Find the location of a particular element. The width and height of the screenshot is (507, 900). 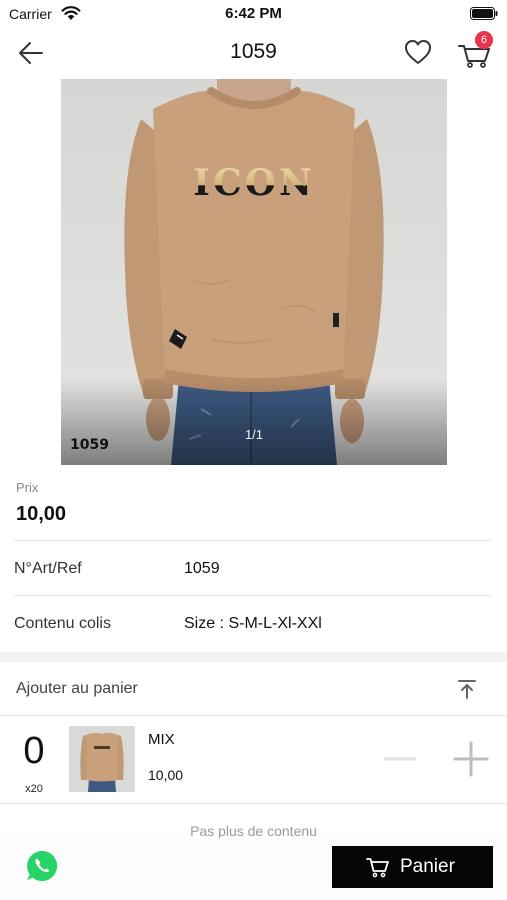

price-value: 10,00 is located at coordinates (41, 514).